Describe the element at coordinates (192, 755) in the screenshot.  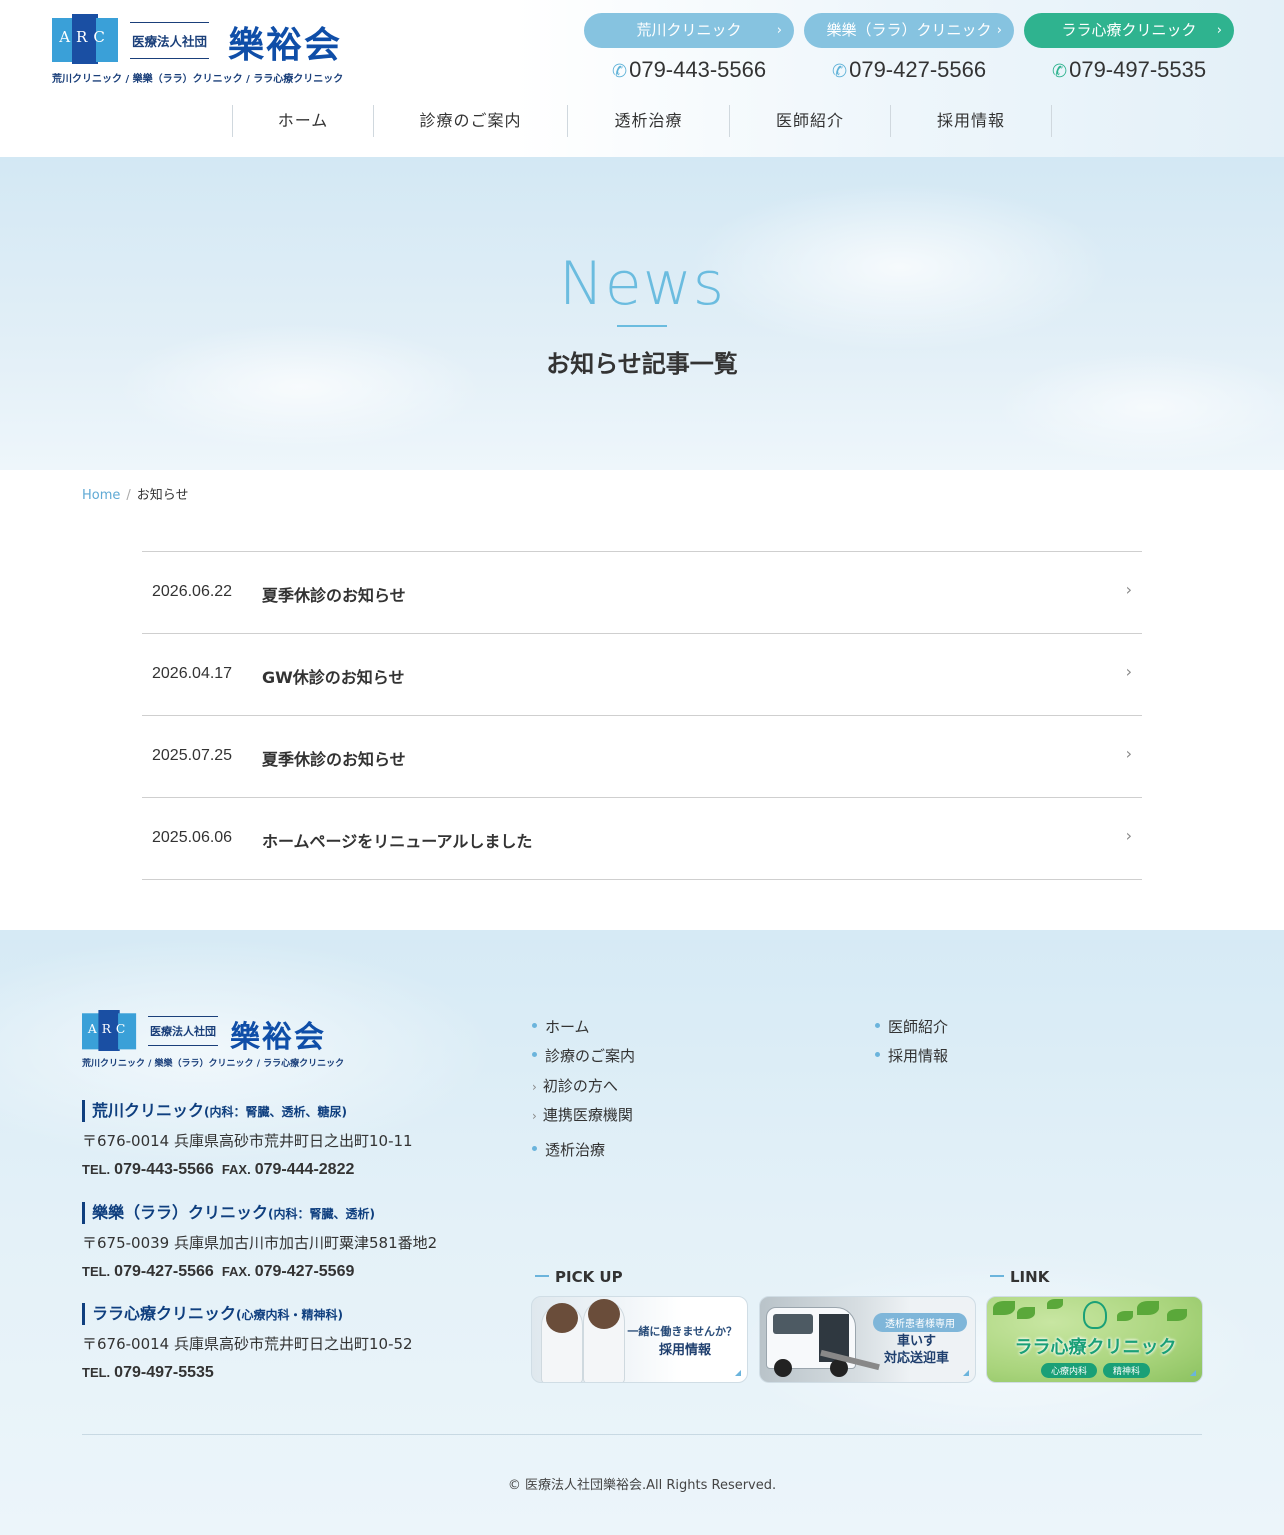
I see `news-date: 2025.07.25` at that location.